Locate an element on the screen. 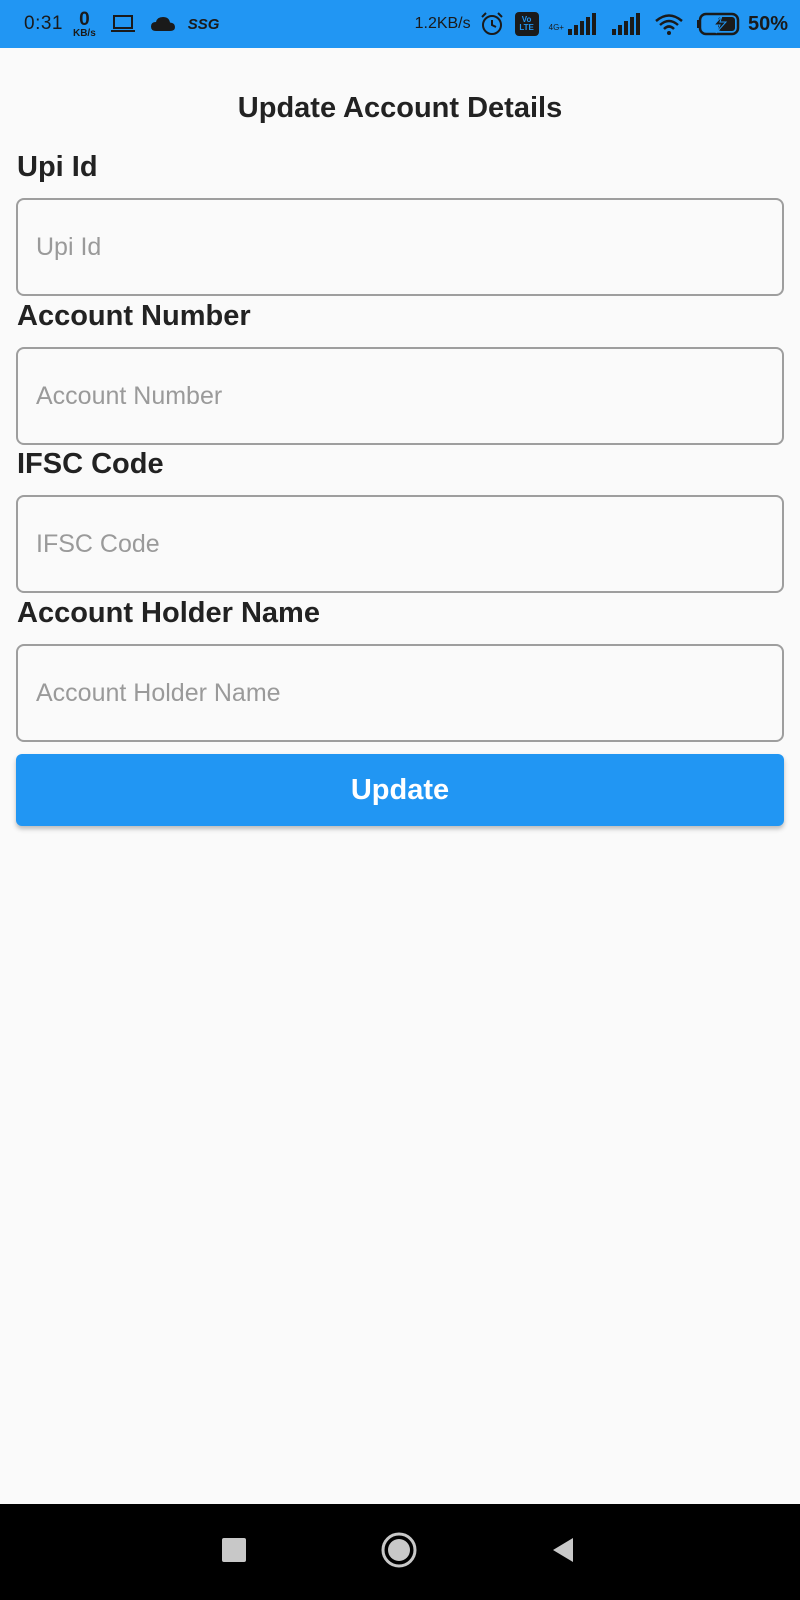 The height and width of the screenshot is (1600, 800). account-number-label: Account Number is located at coordinates (134, 316).